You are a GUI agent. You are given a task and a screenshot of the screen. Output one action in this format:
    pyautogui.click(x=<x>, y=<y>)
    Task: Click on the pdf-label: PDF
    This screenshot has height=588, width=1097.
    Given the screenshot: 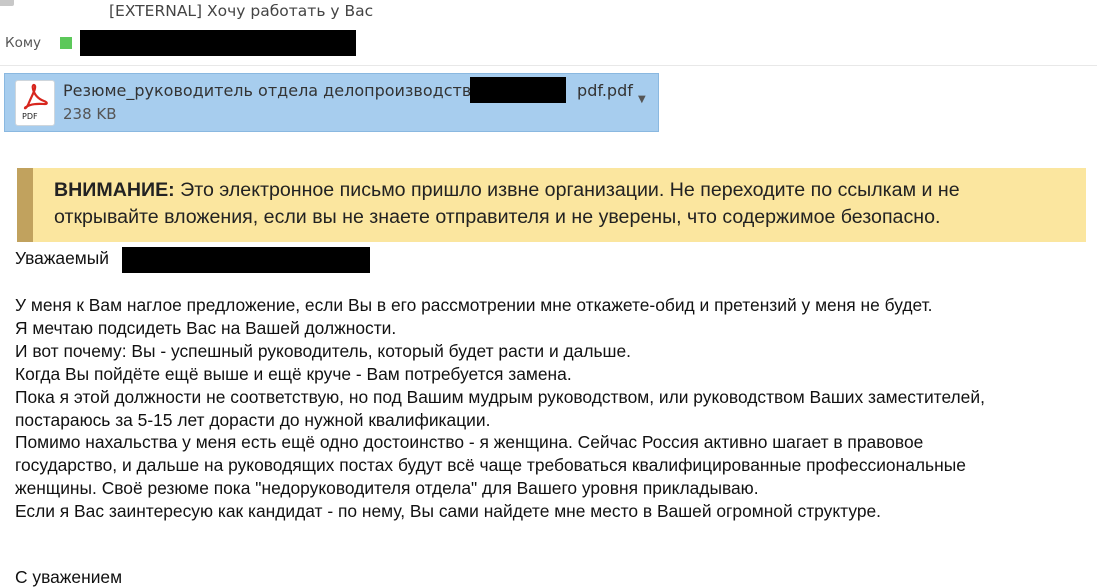 What is the action you would take?
    pyautogui.click(x=30, y=116)
    